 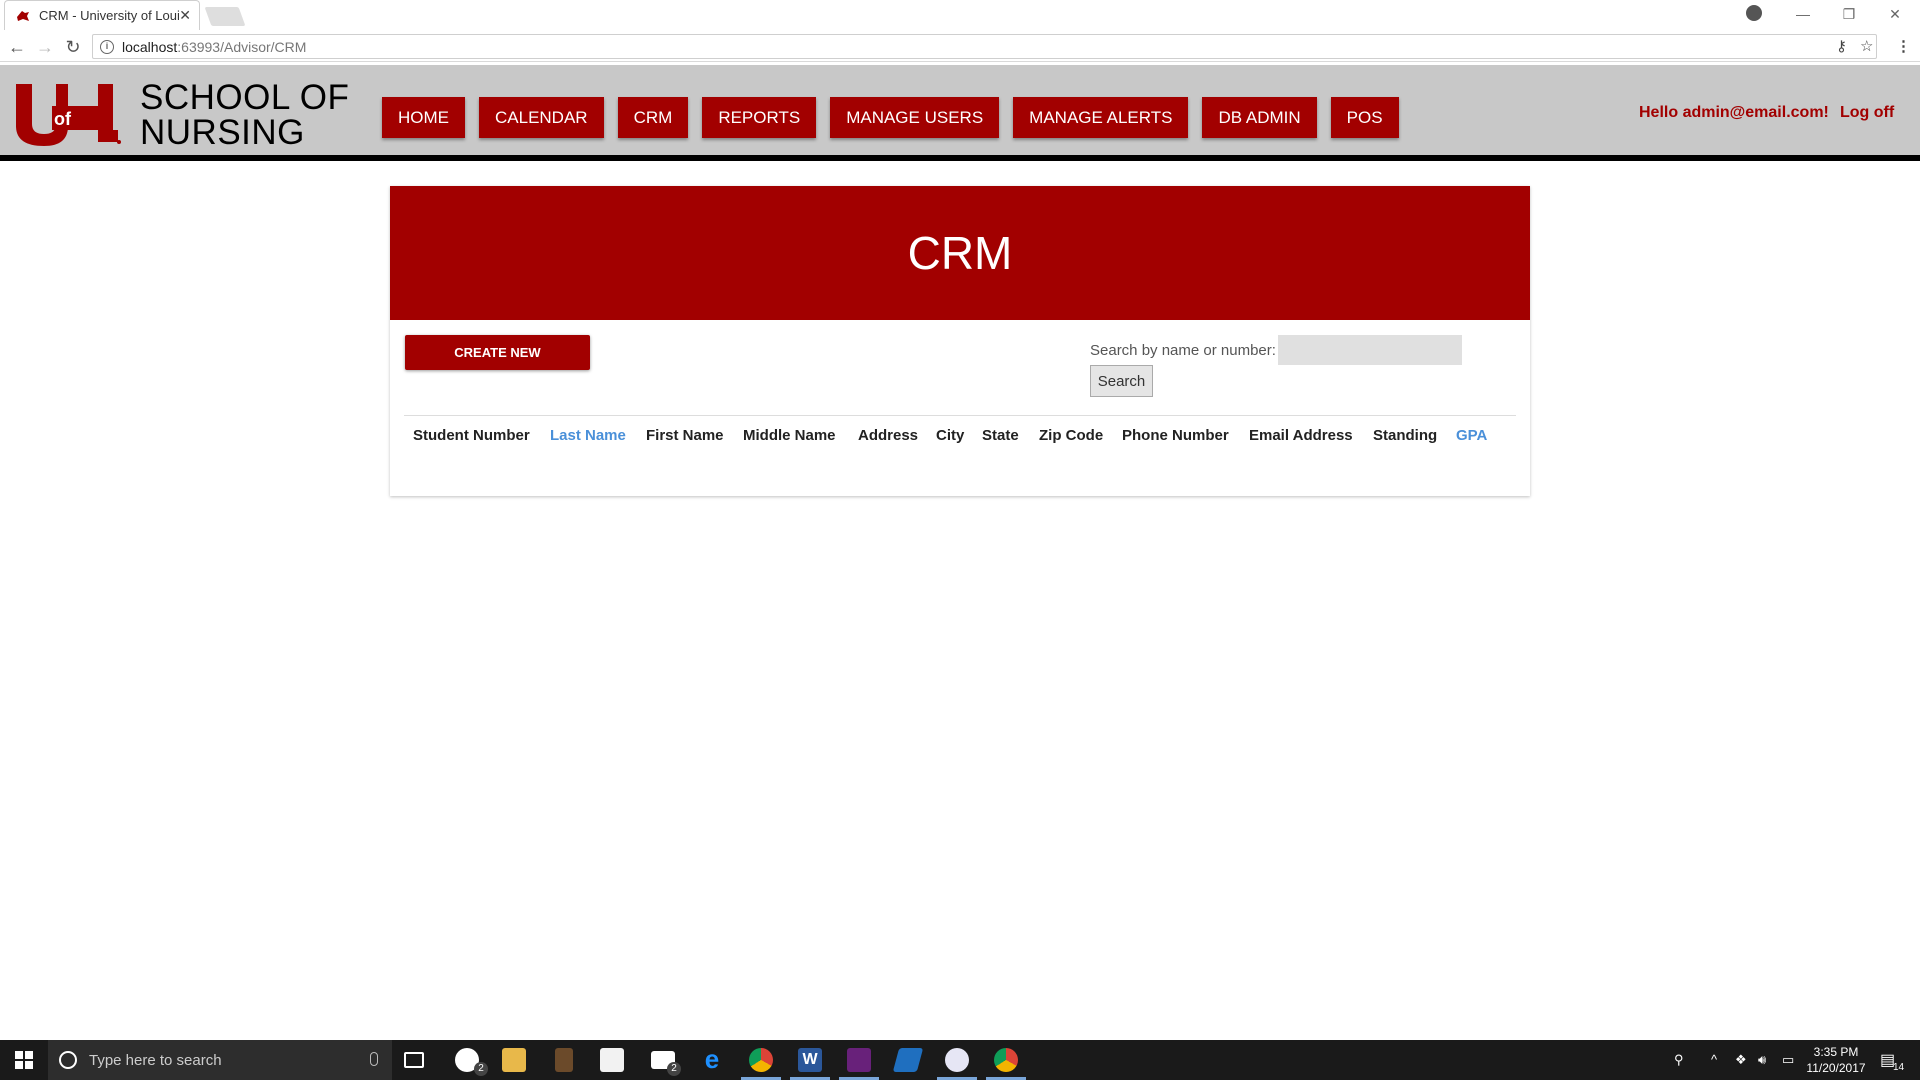 I want to click on col-state: State, so click(x=1000, y=435).